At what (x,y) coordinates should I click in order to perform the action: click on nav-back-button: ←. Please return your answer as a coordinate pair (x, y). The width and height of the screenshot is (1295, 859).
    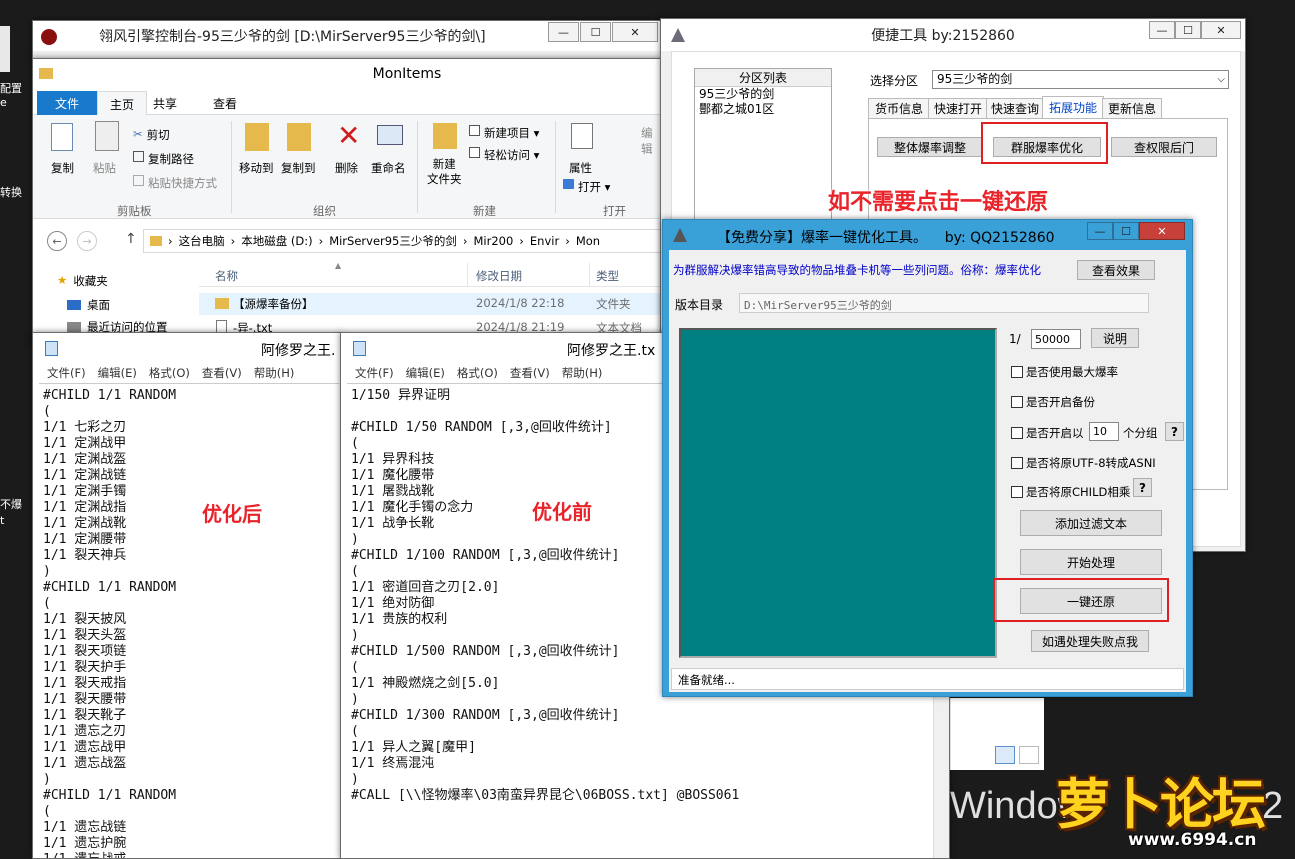
    Looking at the image, I should click on (57, 241).